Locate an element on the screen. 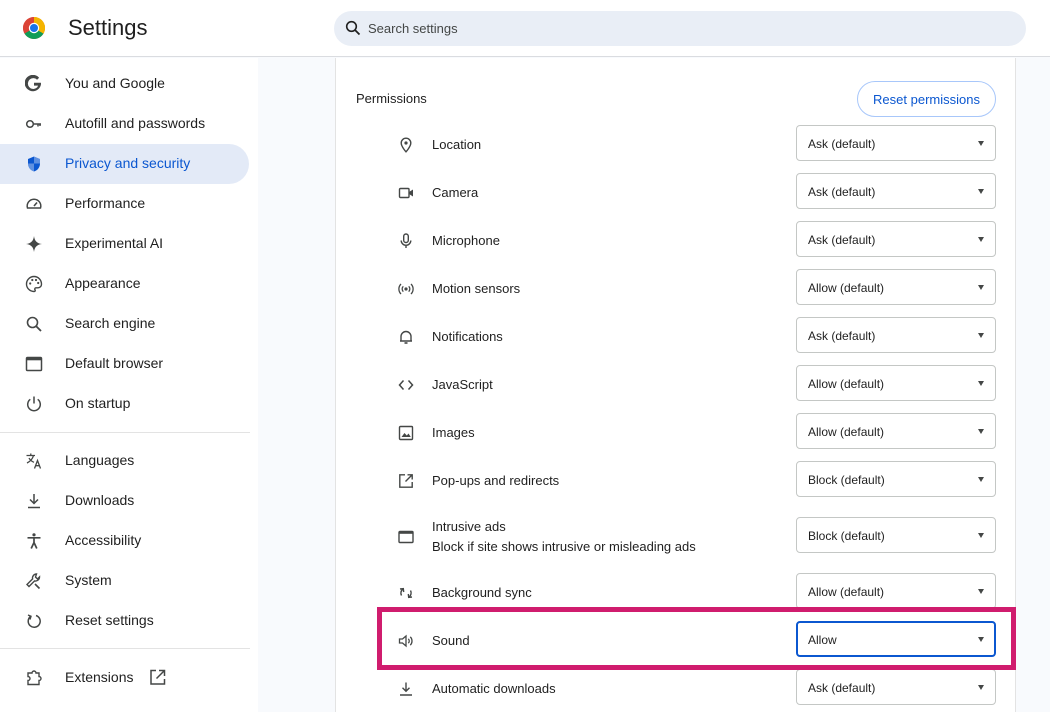 Image resolution: width=1050 pixels, height=712 pixels. background-sync-select: Allow (default) is located at coordinates (896, 591).